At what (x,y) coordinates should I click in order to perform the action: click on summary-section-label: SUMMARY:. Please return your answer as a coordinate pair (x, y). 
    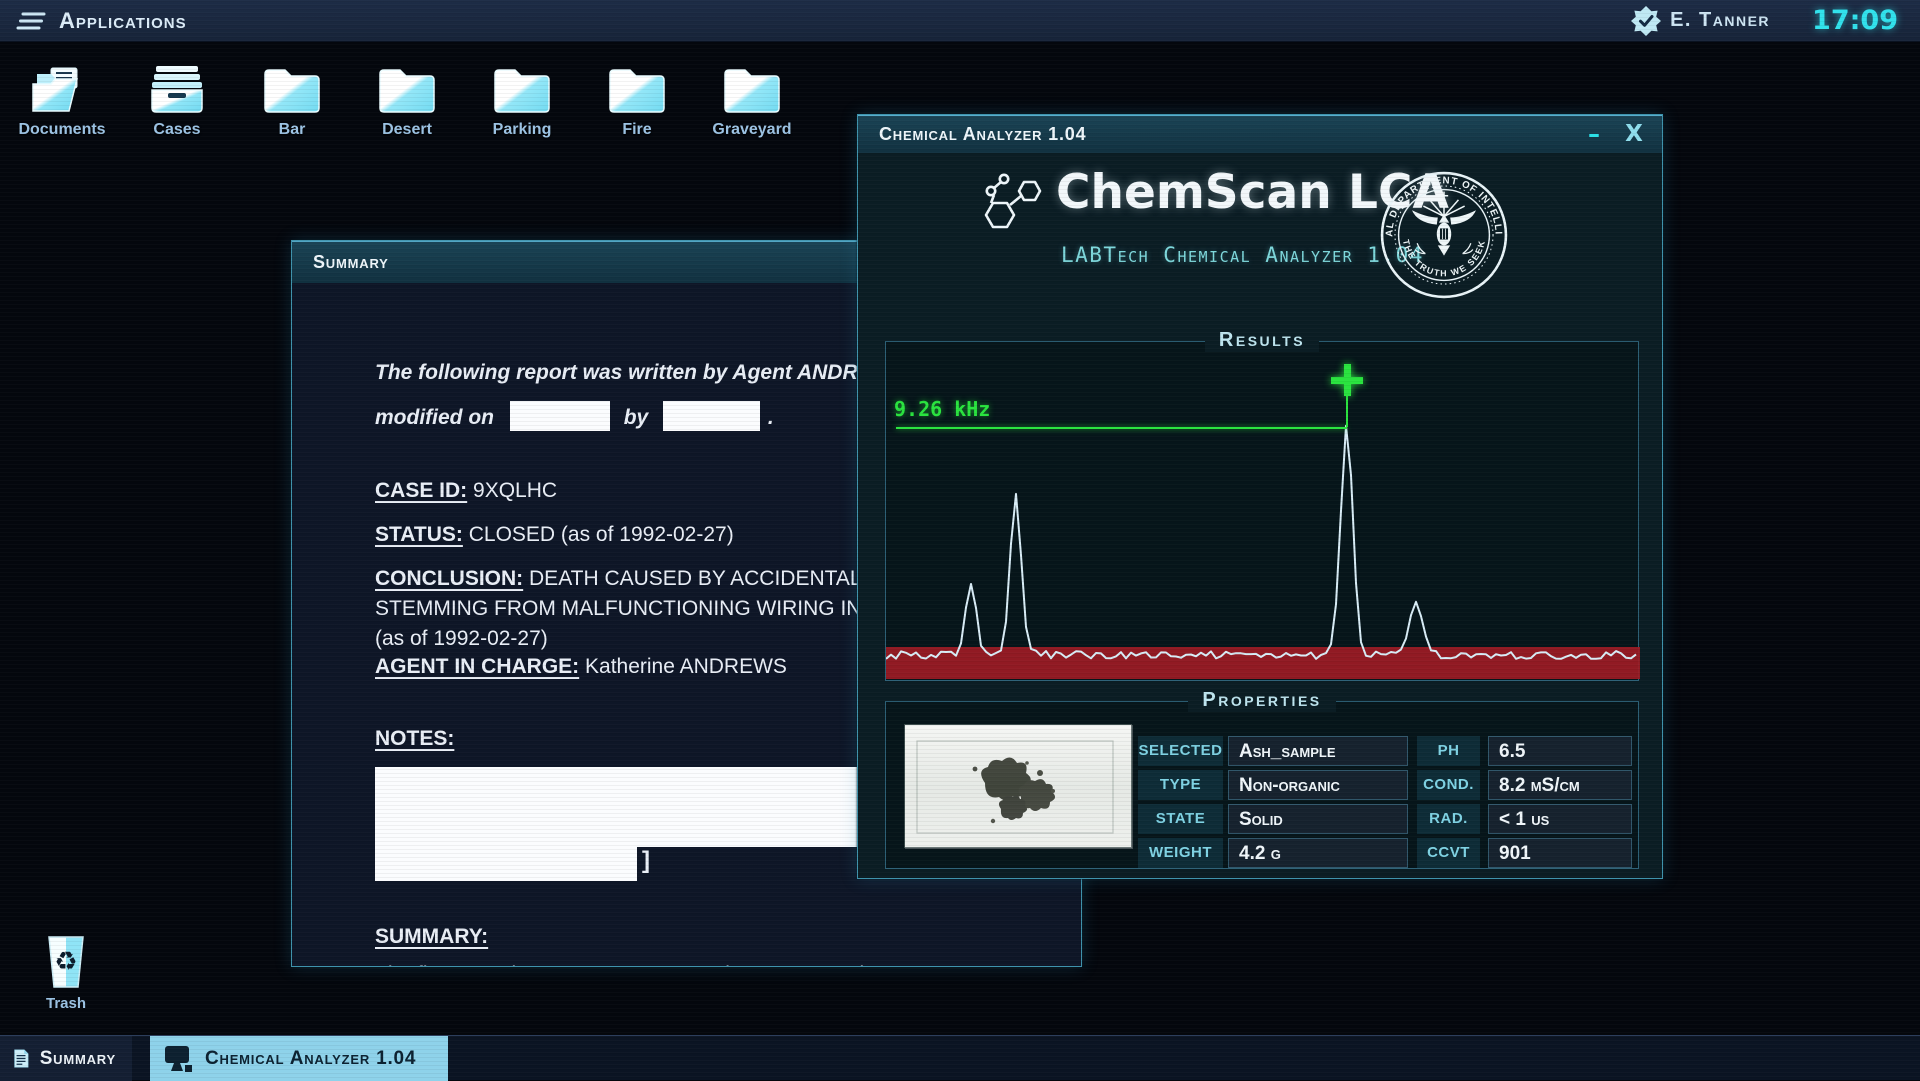
    Looking at the image, I should click on (431, 936).